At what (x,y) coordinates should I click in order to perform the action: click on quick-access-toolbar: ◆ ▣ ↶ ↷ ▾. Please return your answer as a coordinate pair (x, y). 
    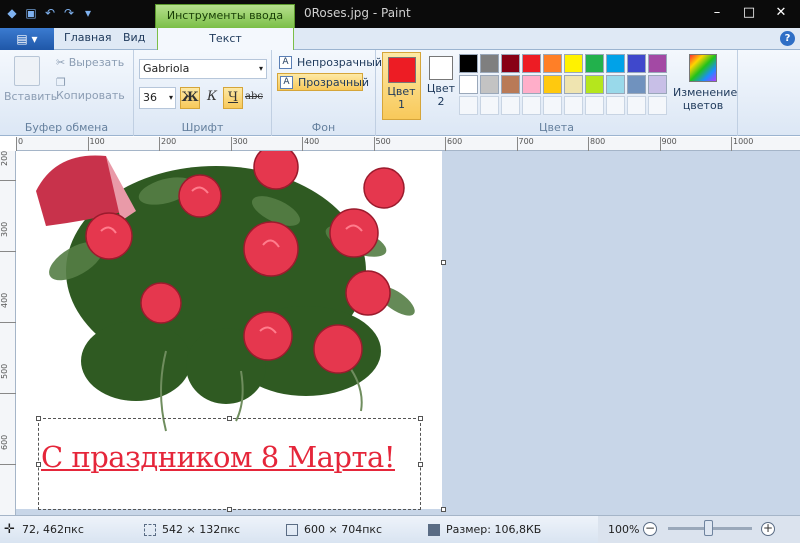
    Looking at the image, I should click on (50, 13).